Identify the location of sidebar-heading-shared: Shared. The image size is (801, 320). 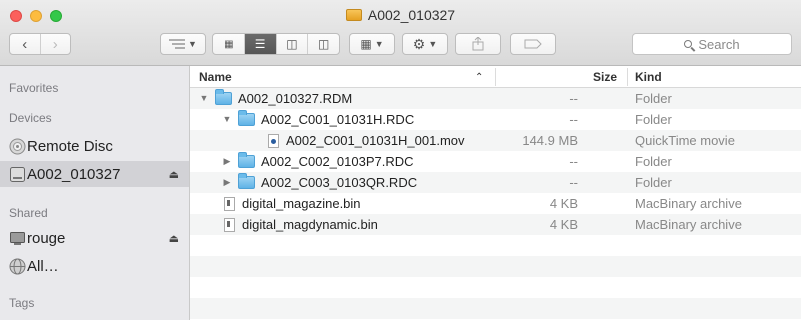
(28, 213).